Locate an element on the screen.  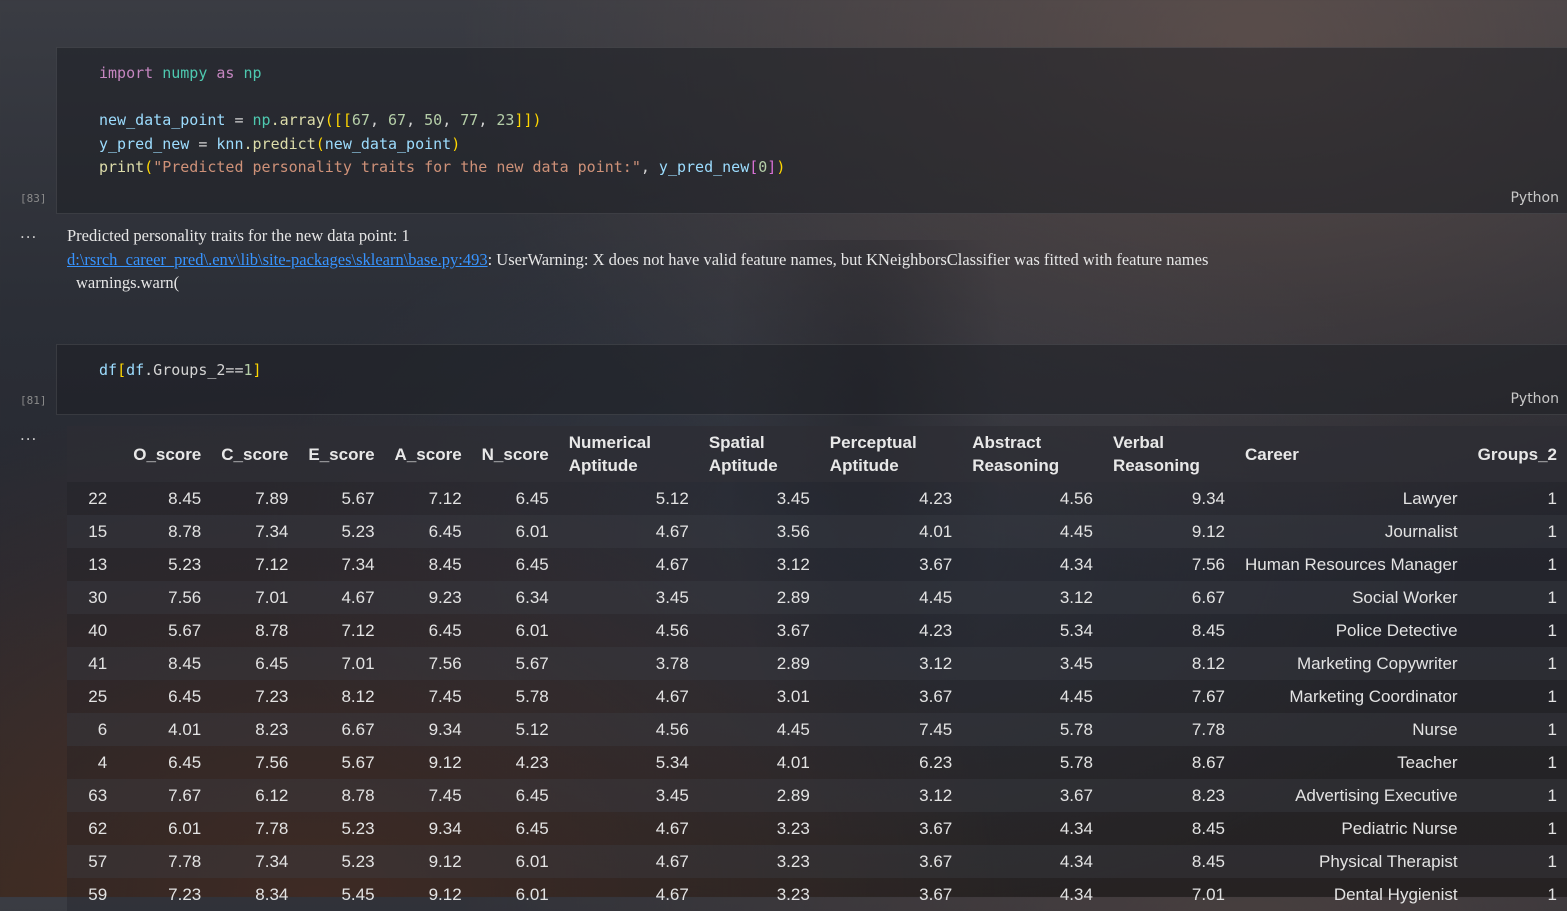
bracket-open: [ is located at coordinates (754, 167).